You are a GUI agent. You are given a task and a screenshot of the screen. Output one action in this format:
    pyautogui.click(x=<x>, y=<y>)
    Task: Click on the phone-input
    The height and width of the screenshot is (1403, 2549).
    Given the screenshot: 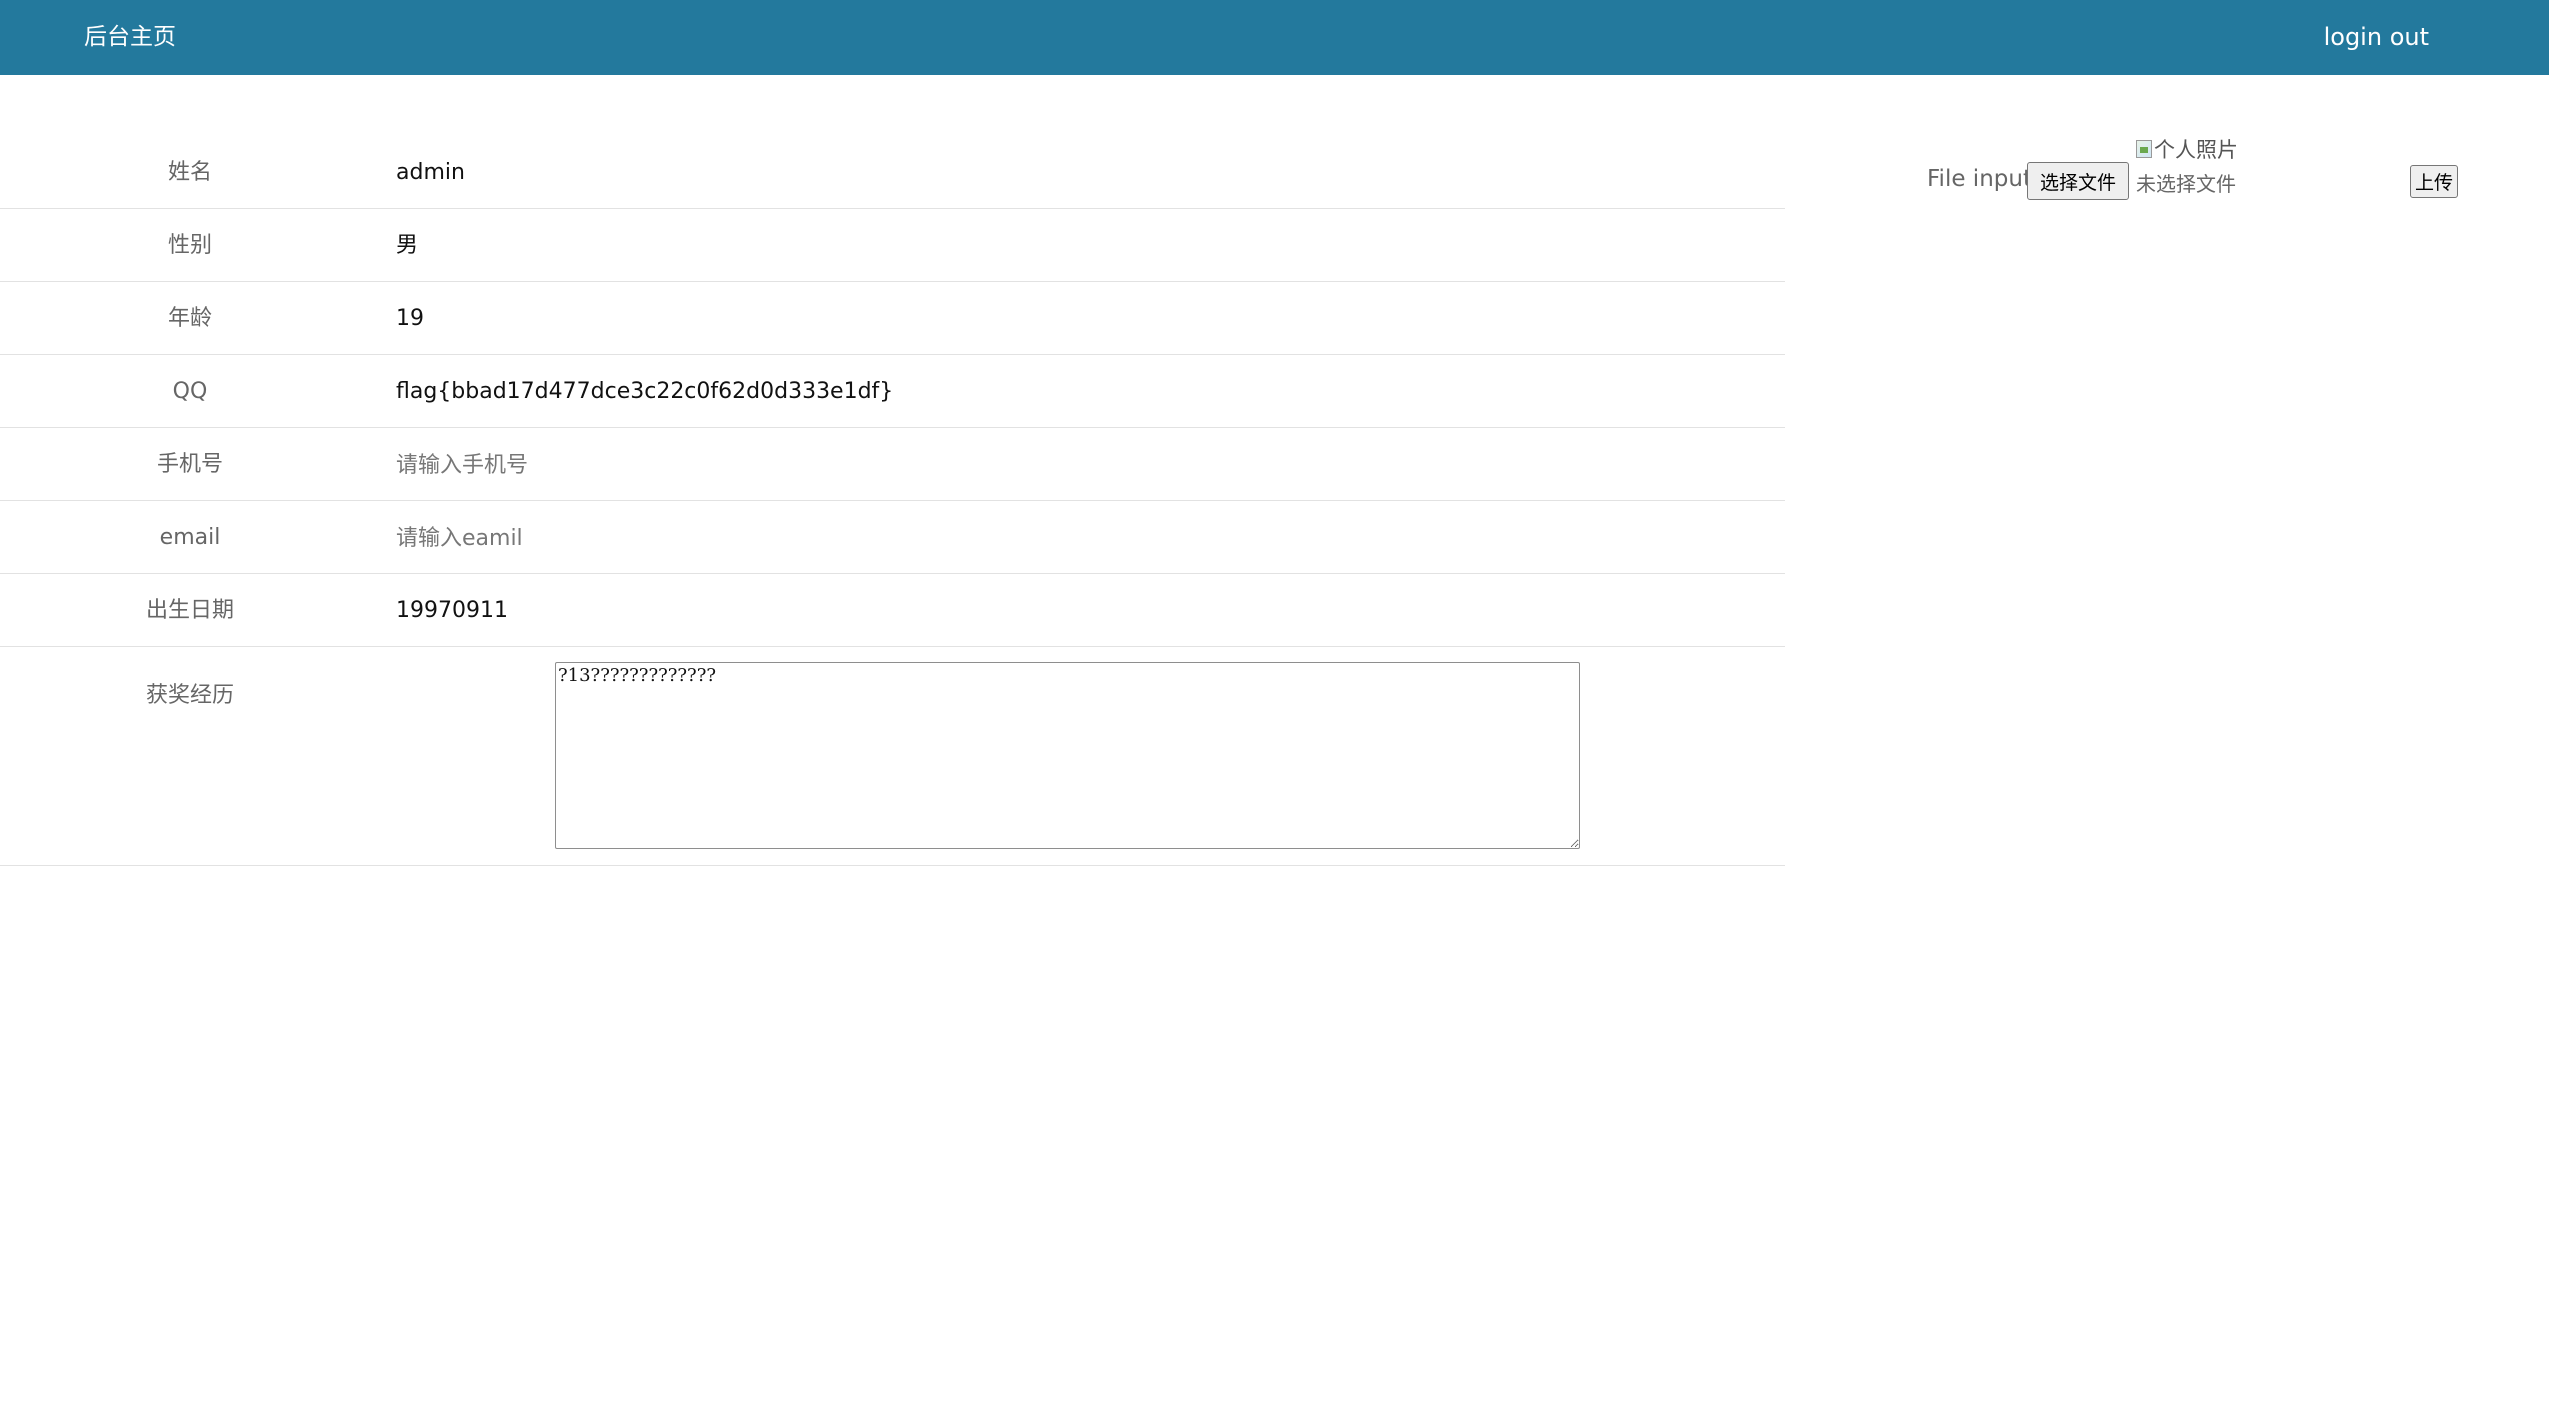 What is the action you would take?
    pyautogui.click(x=846, y=465)
    